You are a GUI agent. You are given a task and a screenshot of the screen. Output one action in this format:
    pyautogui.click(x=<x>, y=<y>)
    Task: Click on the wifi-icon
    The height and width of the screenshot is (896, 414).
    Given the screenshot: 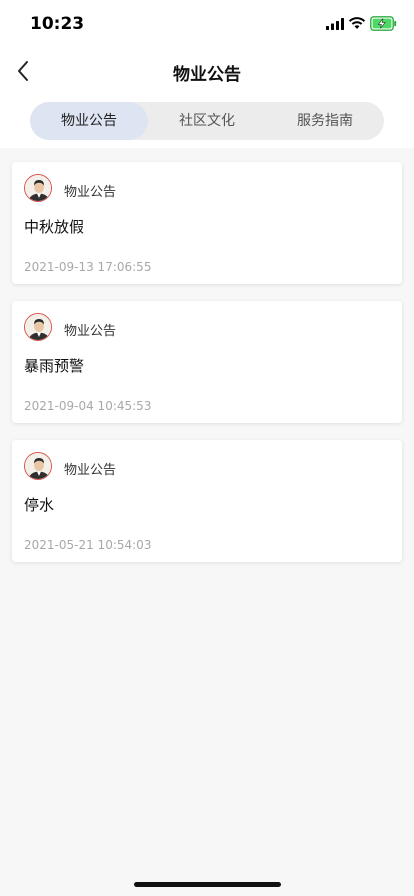 What is the action you would take?
    pyautogui.click(x=357, y=23)
    